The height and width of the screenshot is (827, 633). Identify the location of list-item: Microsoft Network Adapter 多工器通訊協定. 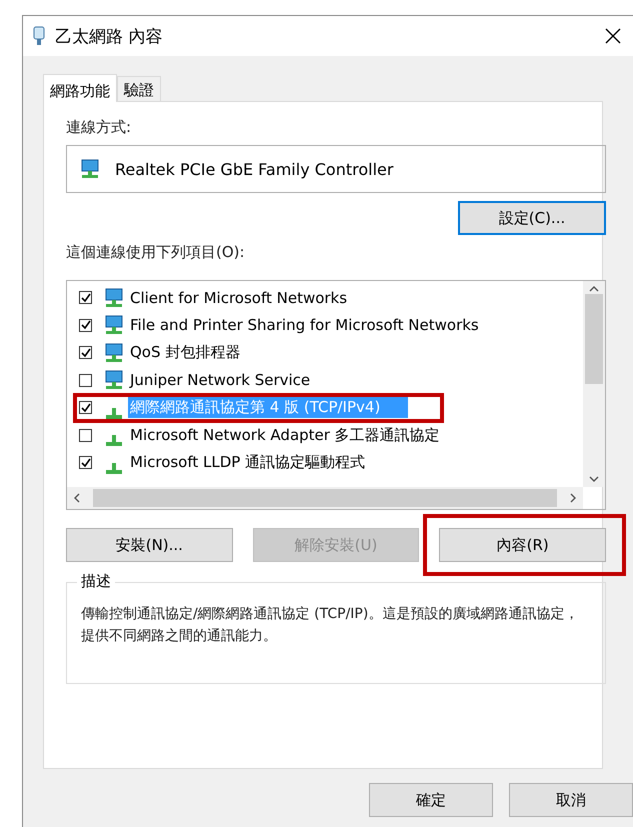
(285, 435).